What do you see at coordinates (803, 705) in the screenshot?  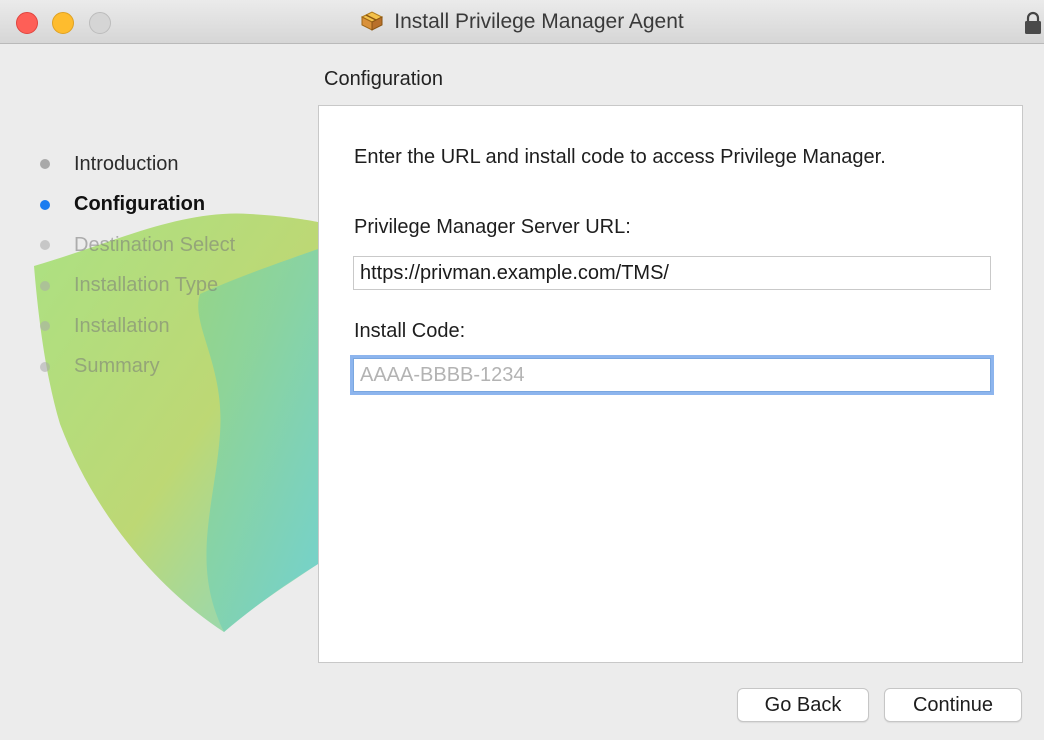 I see `go-back-button: Go Back` at bounding box center [803, 705].